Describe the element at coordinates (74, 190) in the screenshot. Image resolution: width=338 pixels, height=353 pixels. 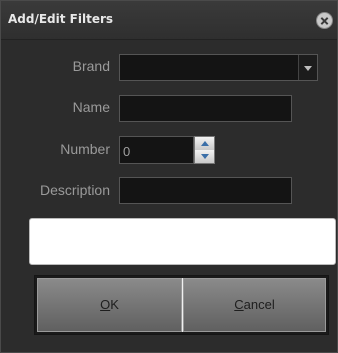
I see `description-label: Description` at that location.